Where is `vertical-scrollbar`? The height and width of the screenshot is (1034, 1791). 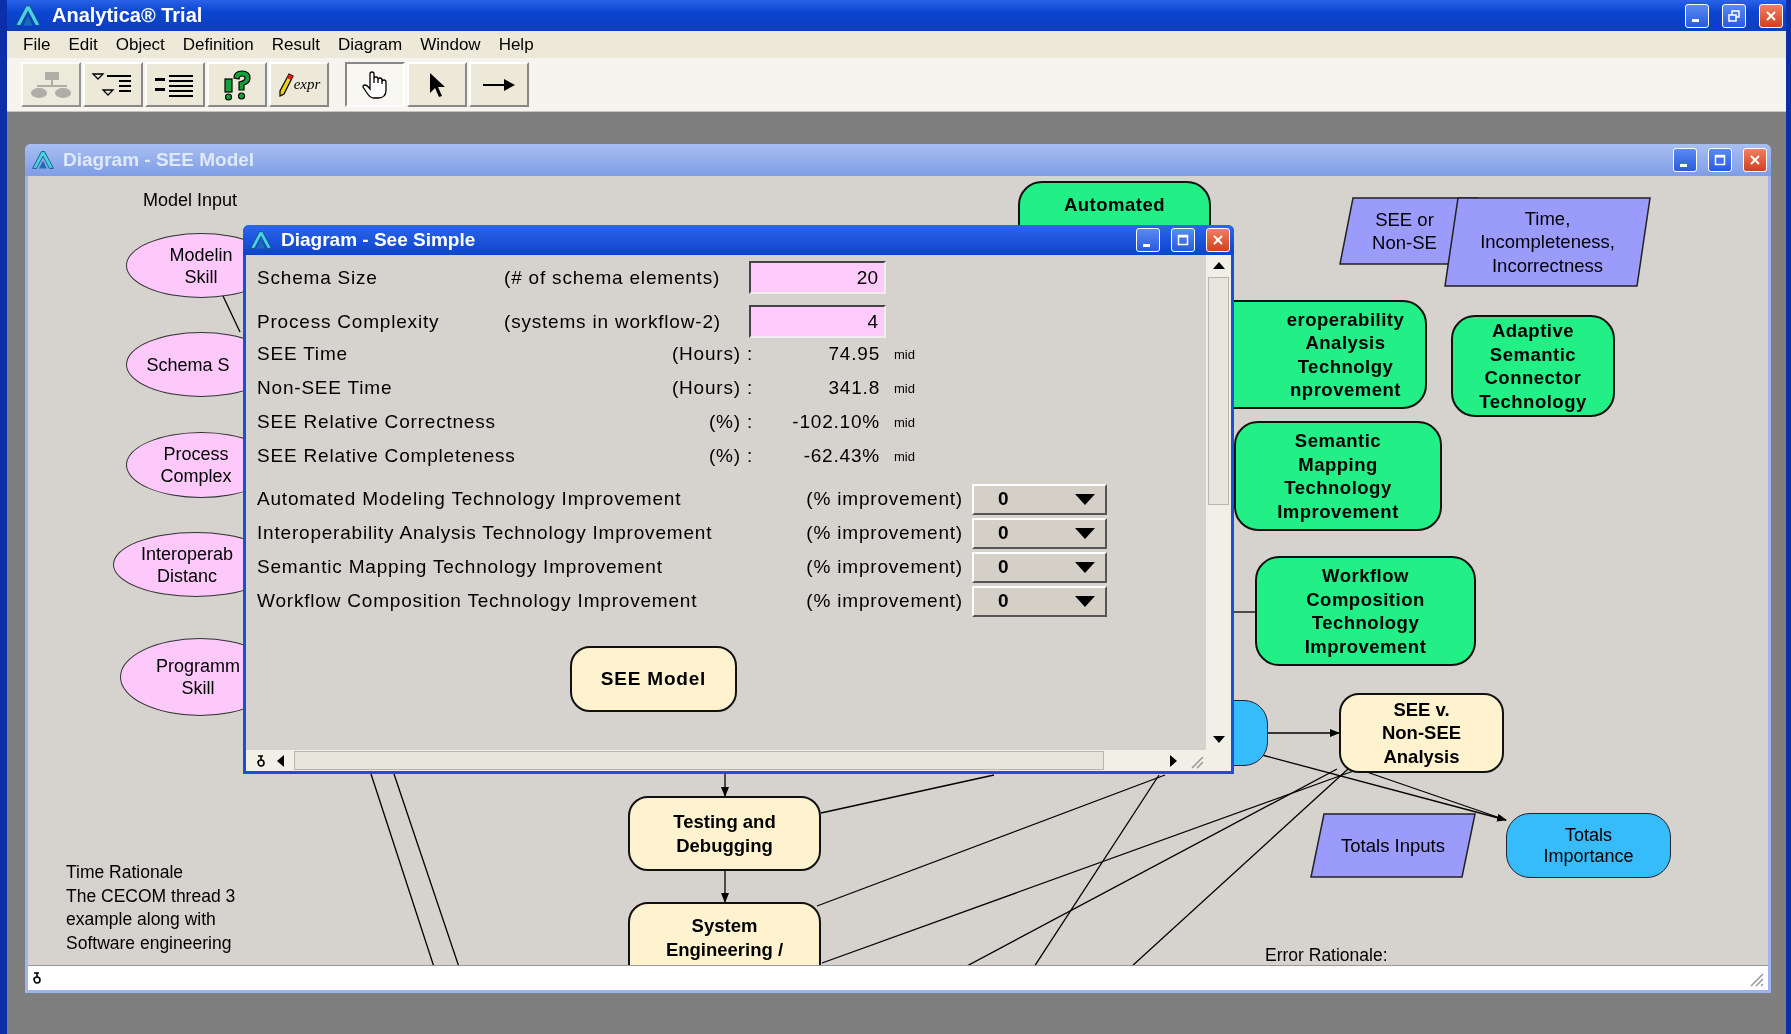 vertical-scrollbar is located at coordinates (1218, 502).